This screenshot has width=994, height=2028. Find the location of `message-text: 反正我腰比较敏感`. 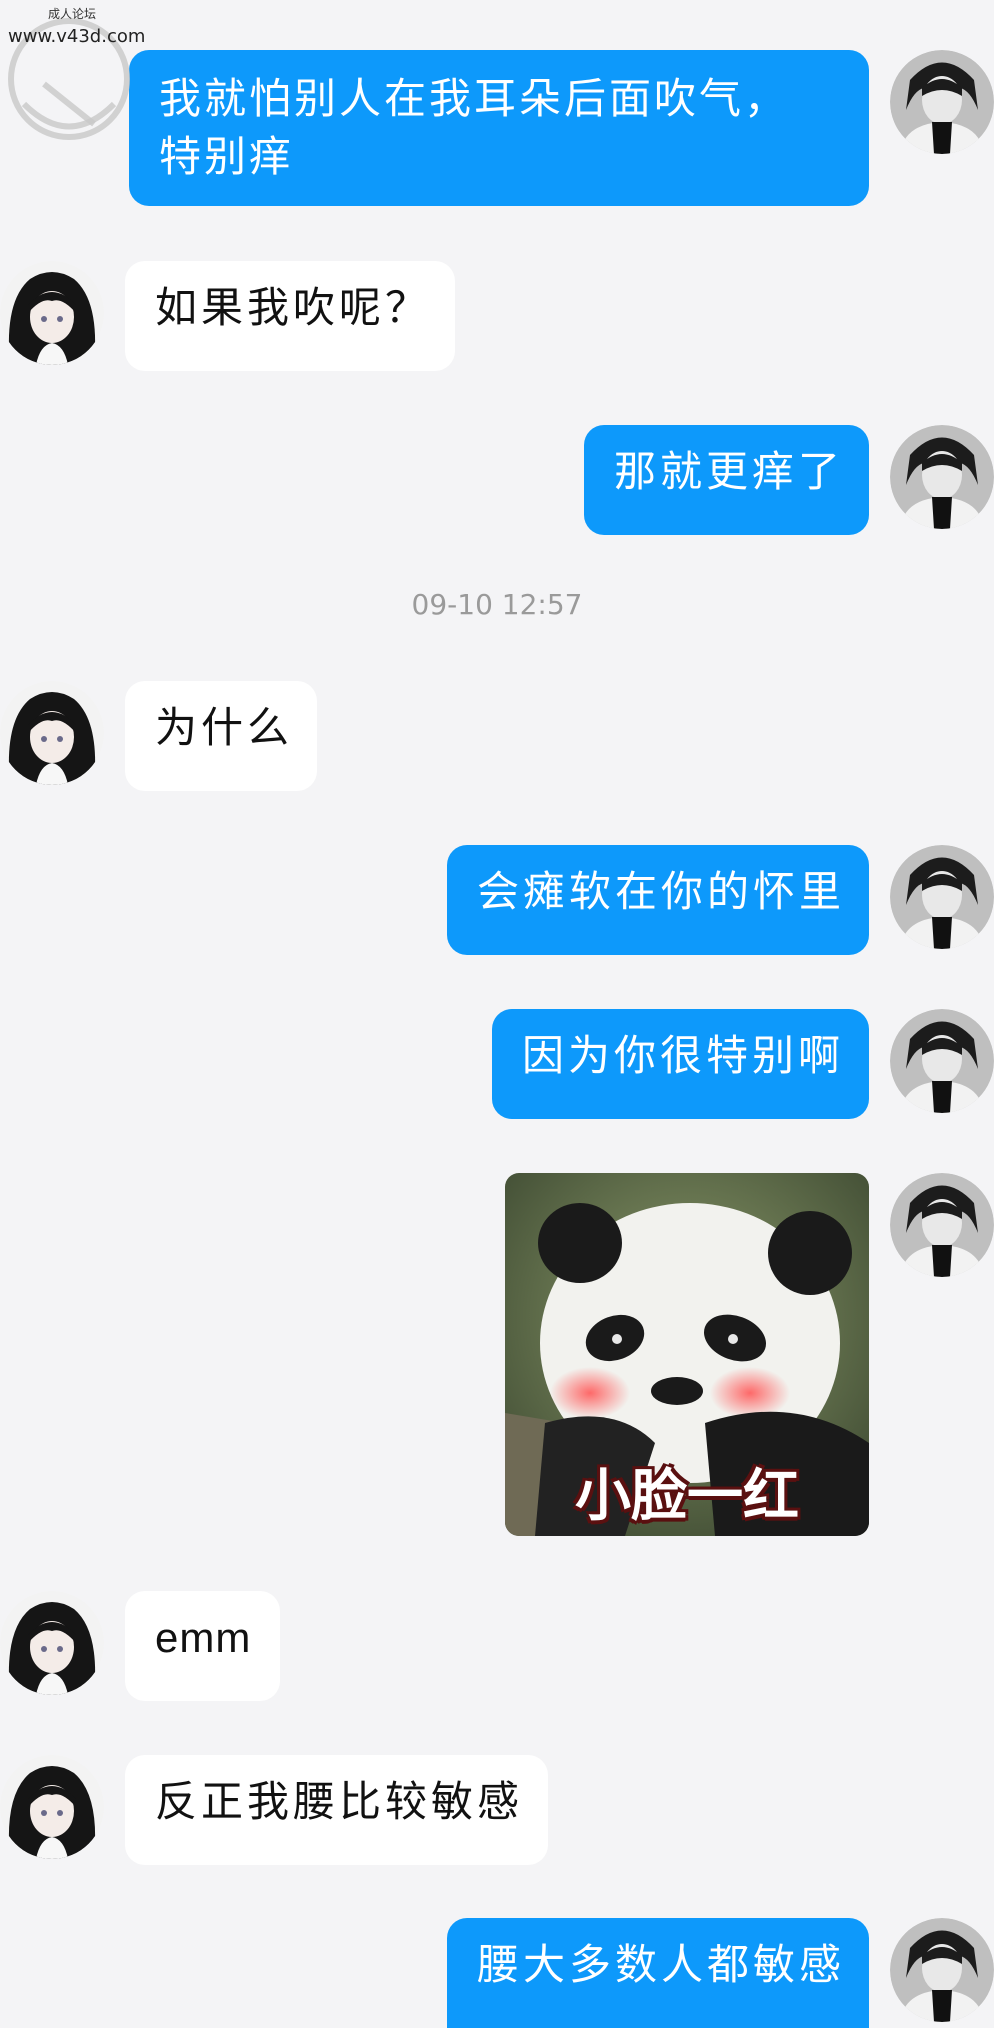

message-text: 反正我腰比较敏感 is located at coordinates (339, 1801).